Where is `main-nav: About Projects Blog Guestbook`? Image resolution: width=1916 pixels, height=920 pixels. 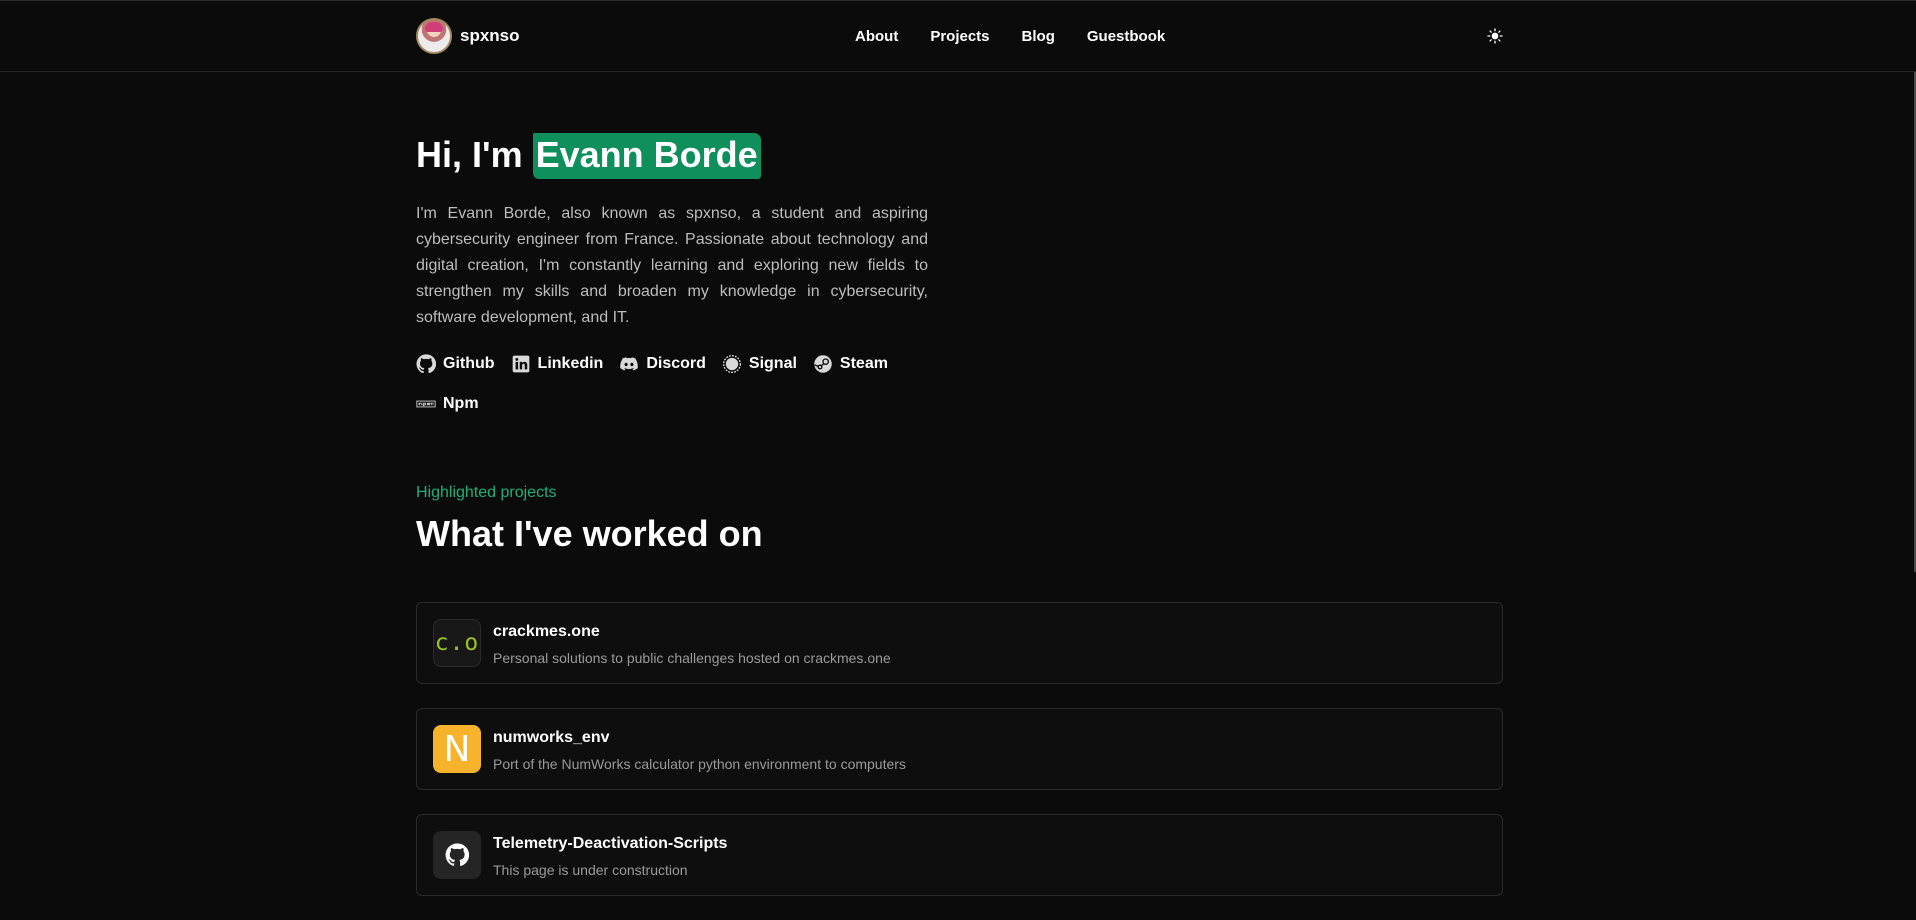
main-nav: About Projects Blog Guestbook is located at coordinates (1010, 36).